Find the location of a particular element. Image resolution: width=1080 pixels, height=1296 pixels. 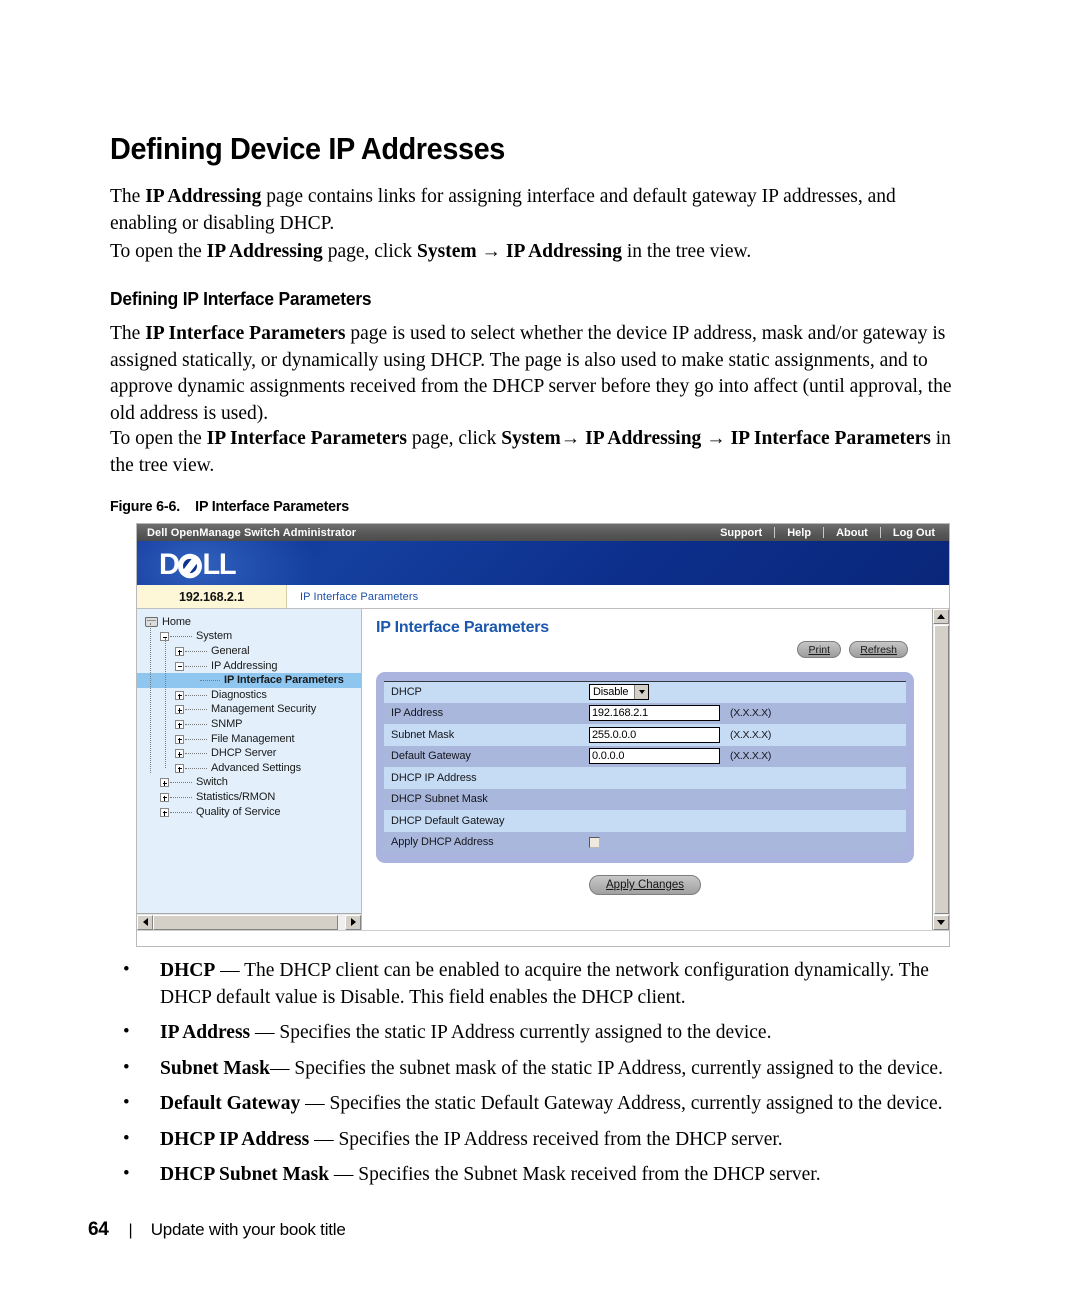

tree-horizontal-scrollbar is located at coordinates (249, 921).